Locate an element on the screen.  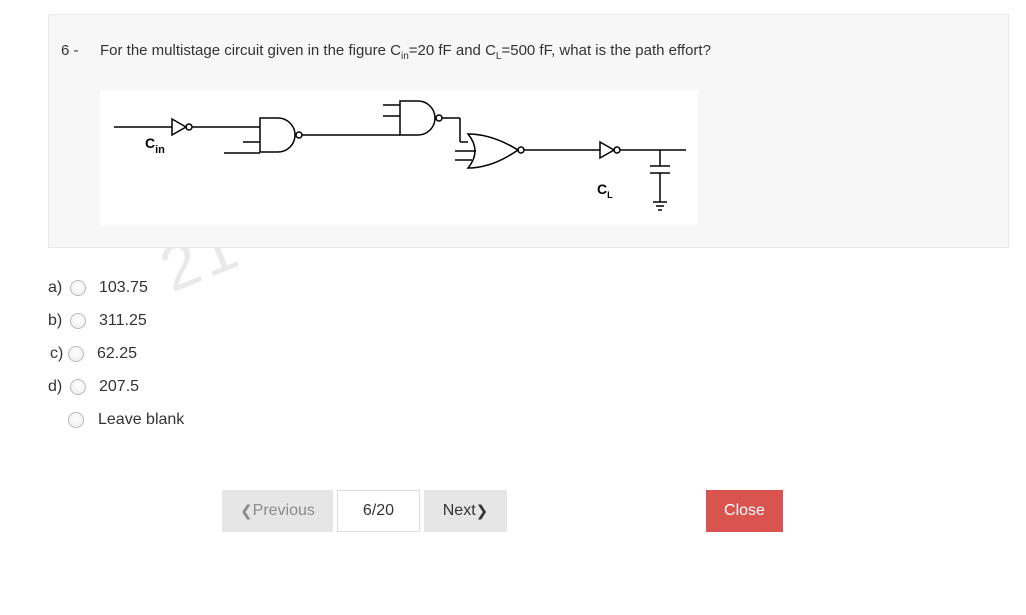
option-letter: c) is located at coordinates (57, 353).